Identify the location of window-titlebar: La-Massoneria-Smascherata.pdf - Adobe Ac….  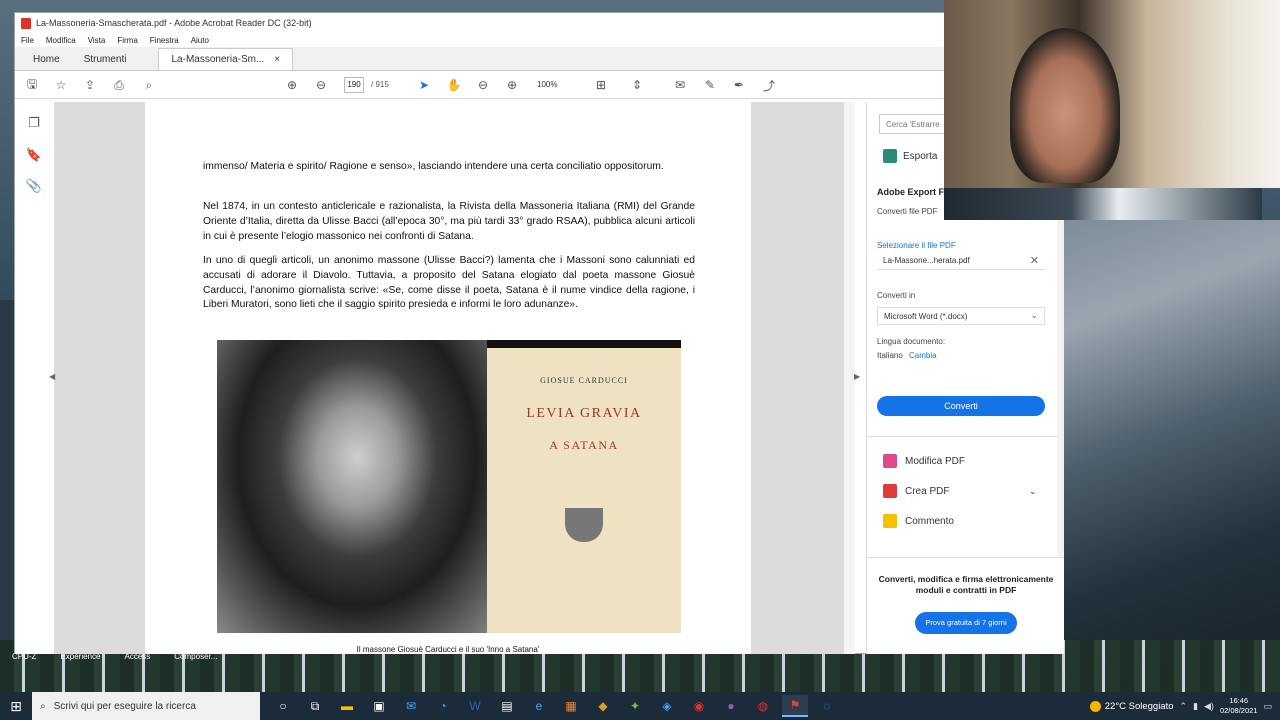
(539, 23).